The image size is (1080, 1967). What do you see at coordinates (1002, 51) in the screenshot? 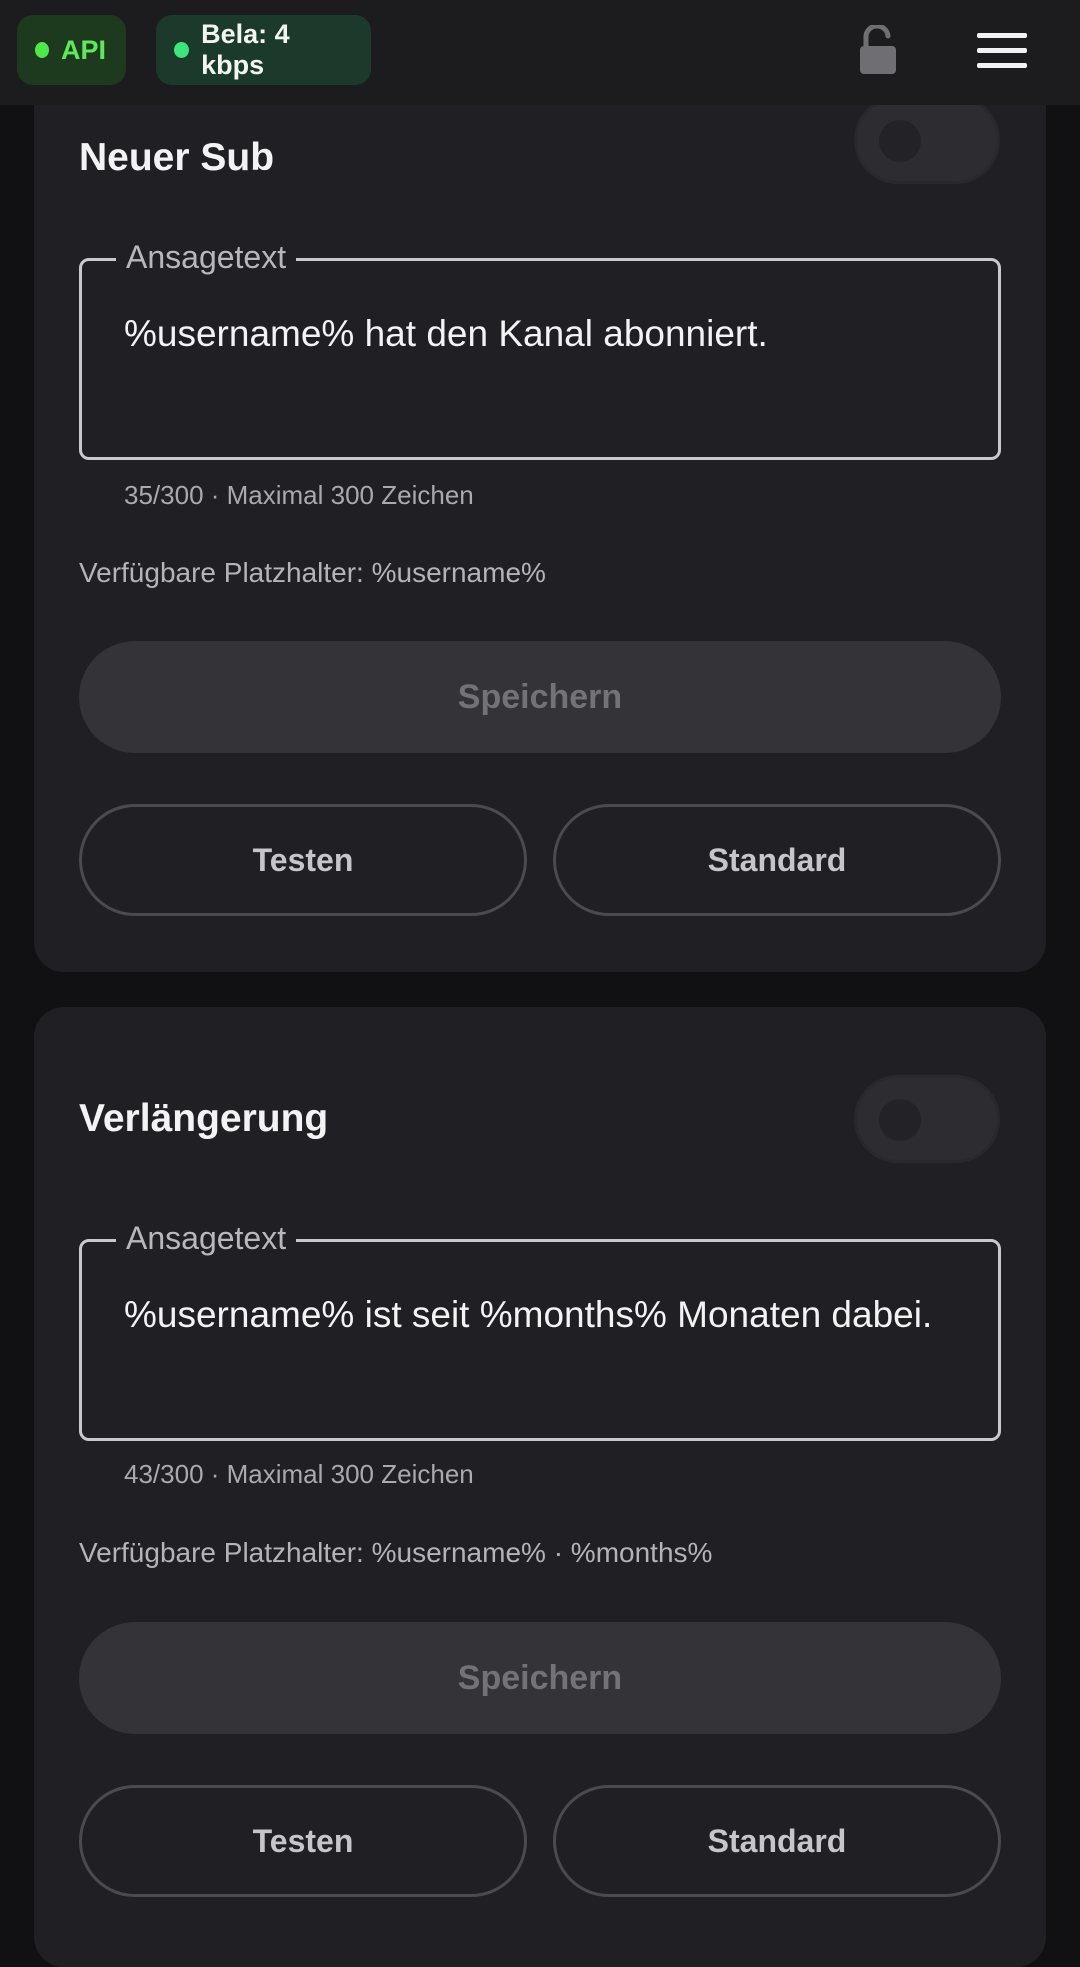
I see `hamburger-menu-icon` at bounding box center [1002, 51].